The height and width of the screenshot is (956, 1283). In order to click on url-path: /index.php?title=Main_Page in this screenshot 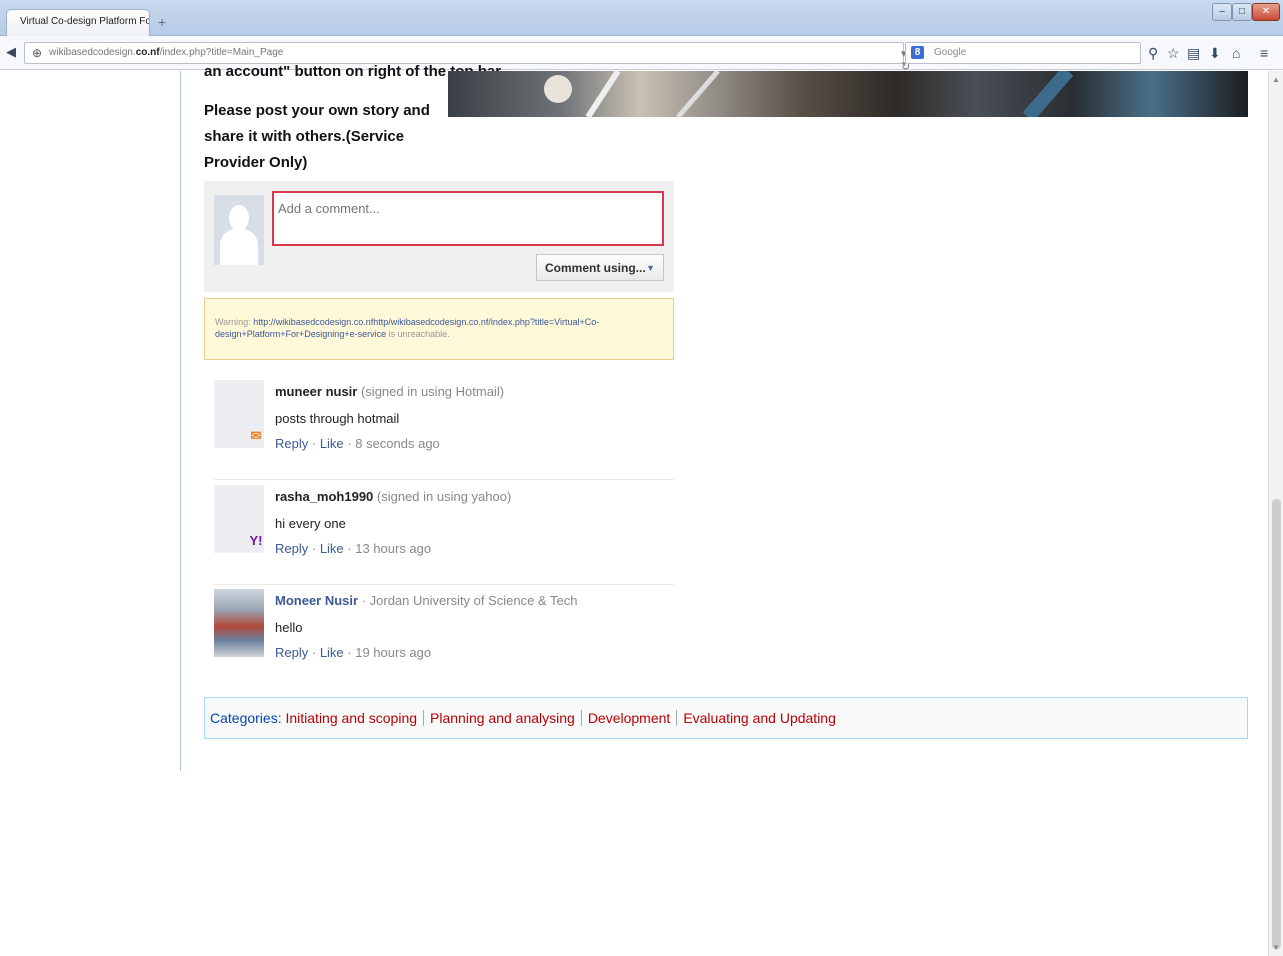, I will do `click(221, 52)`.